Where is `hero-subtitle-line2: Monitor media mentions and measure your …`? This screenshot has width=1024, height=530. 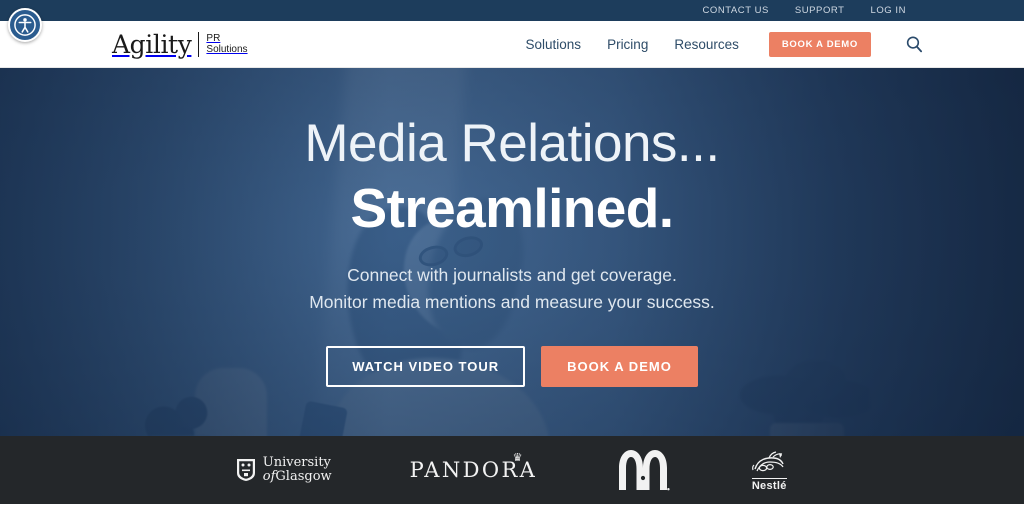 hero-subtitle-line2: Monitor media mentions and measure your … is located at coordinates (512, 302).